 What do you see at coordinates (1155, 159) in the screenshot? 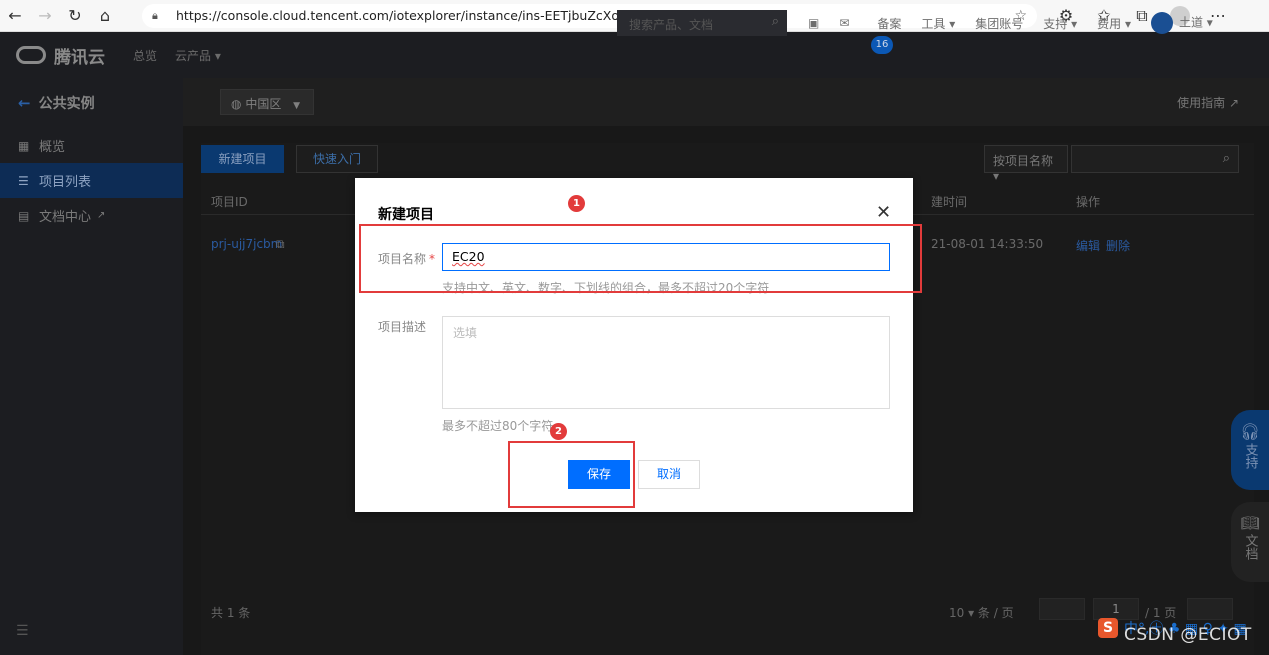
I see `project-search-input: ⌕` at bounding box center [1155, 159].